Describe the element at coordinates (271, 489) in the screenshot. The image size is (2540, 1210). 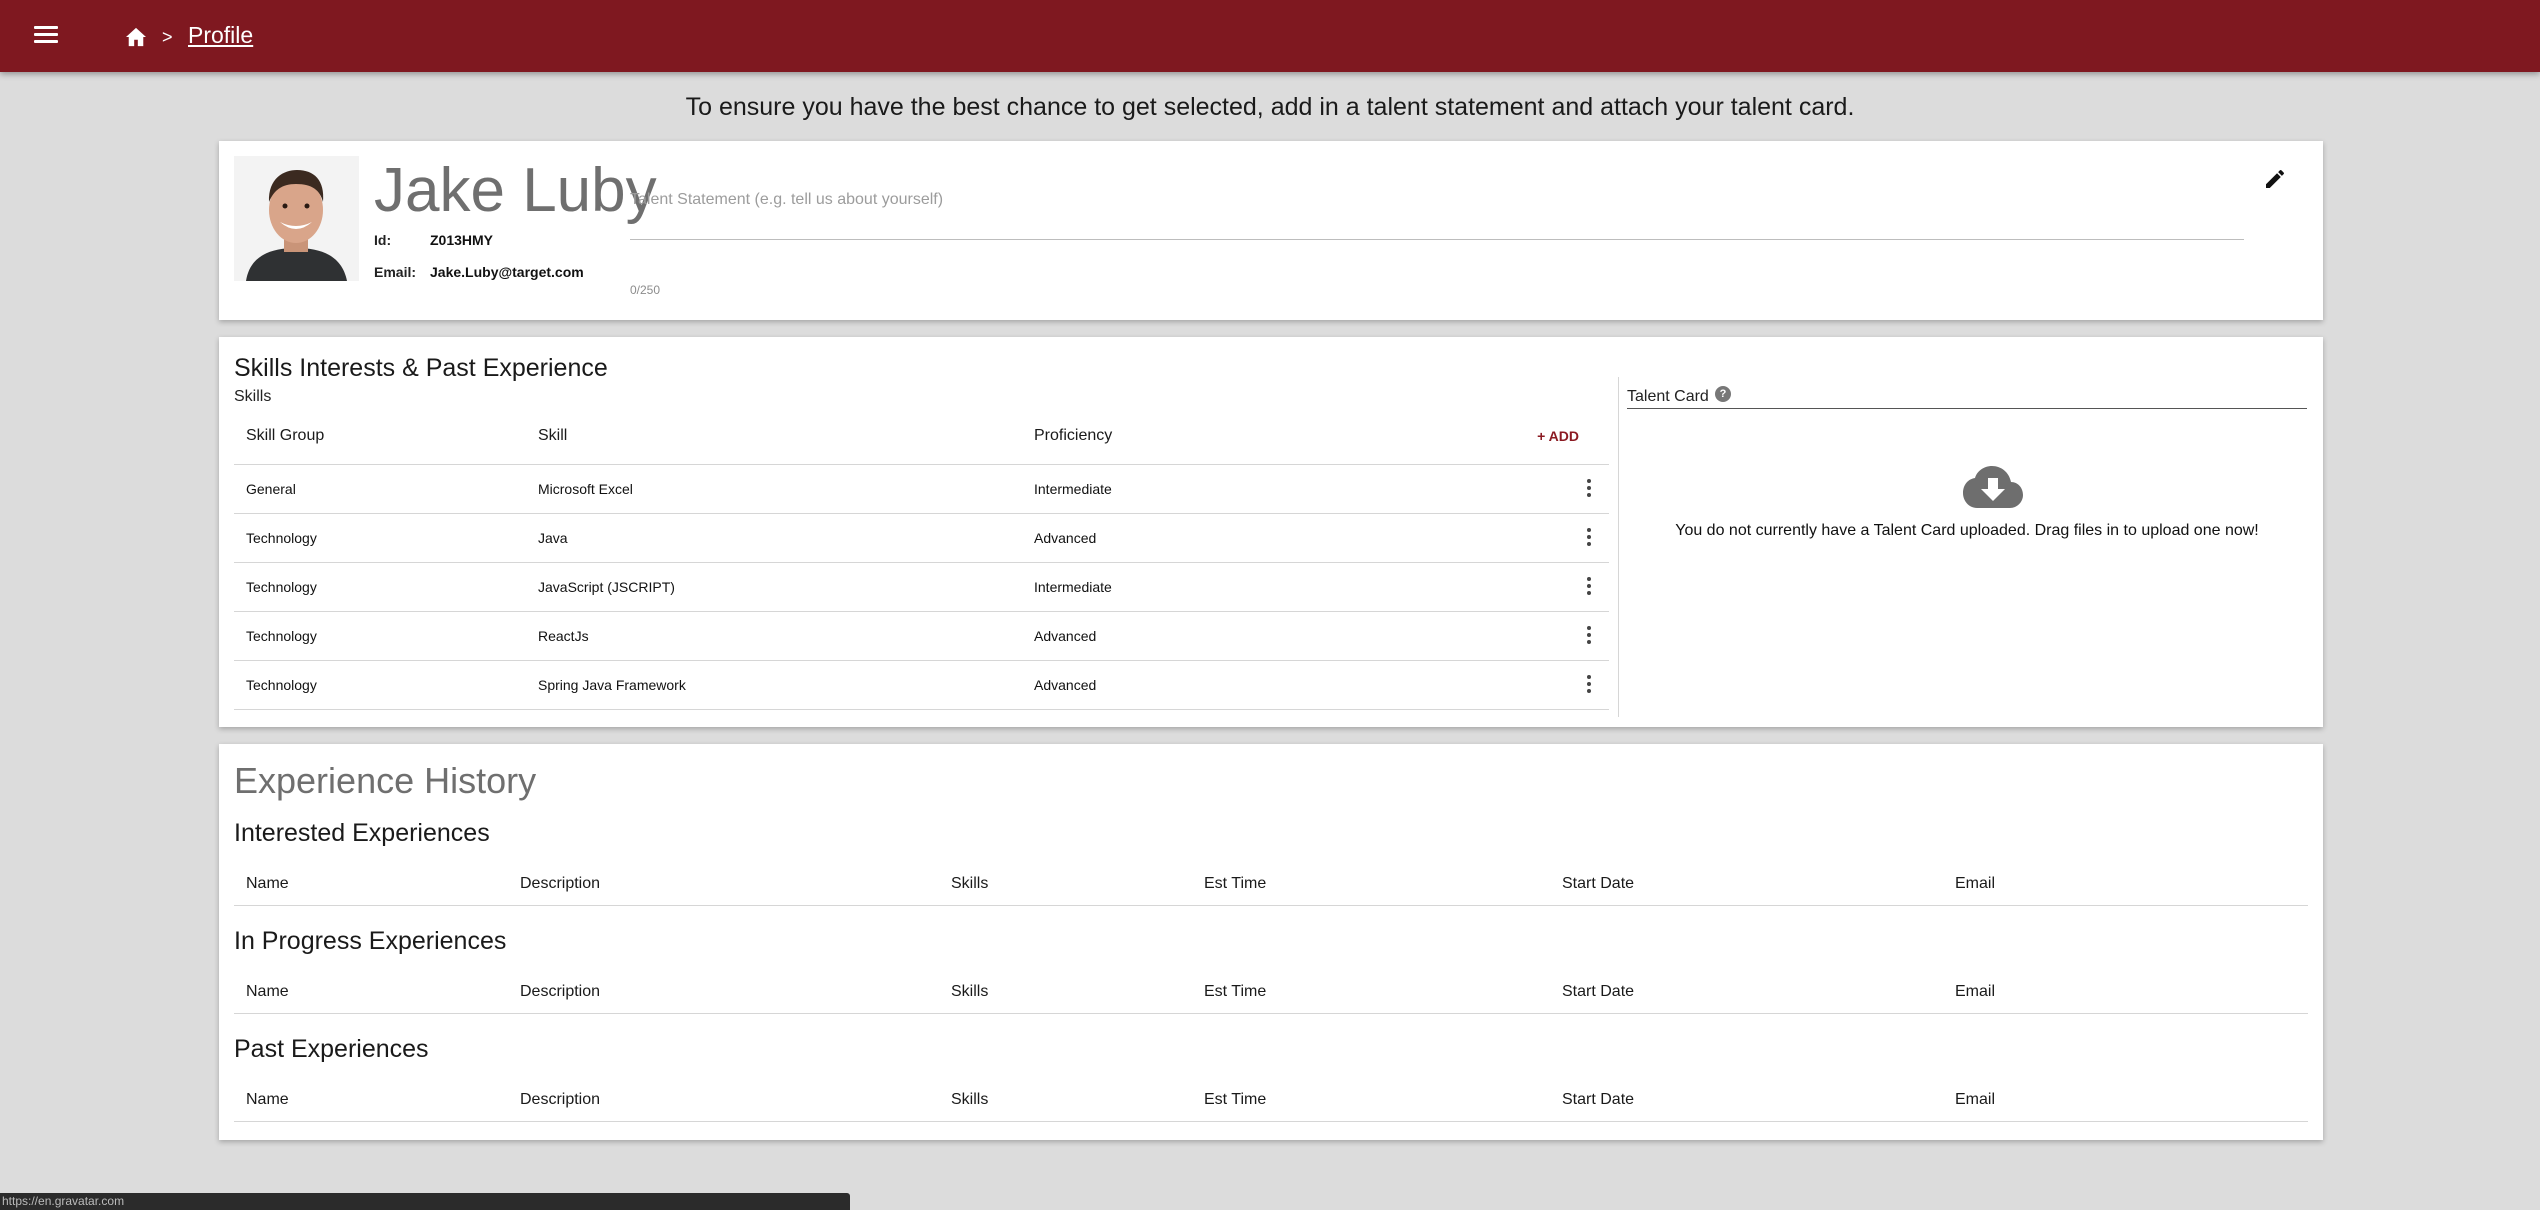
I see `skill-group-cell: General` at that location.